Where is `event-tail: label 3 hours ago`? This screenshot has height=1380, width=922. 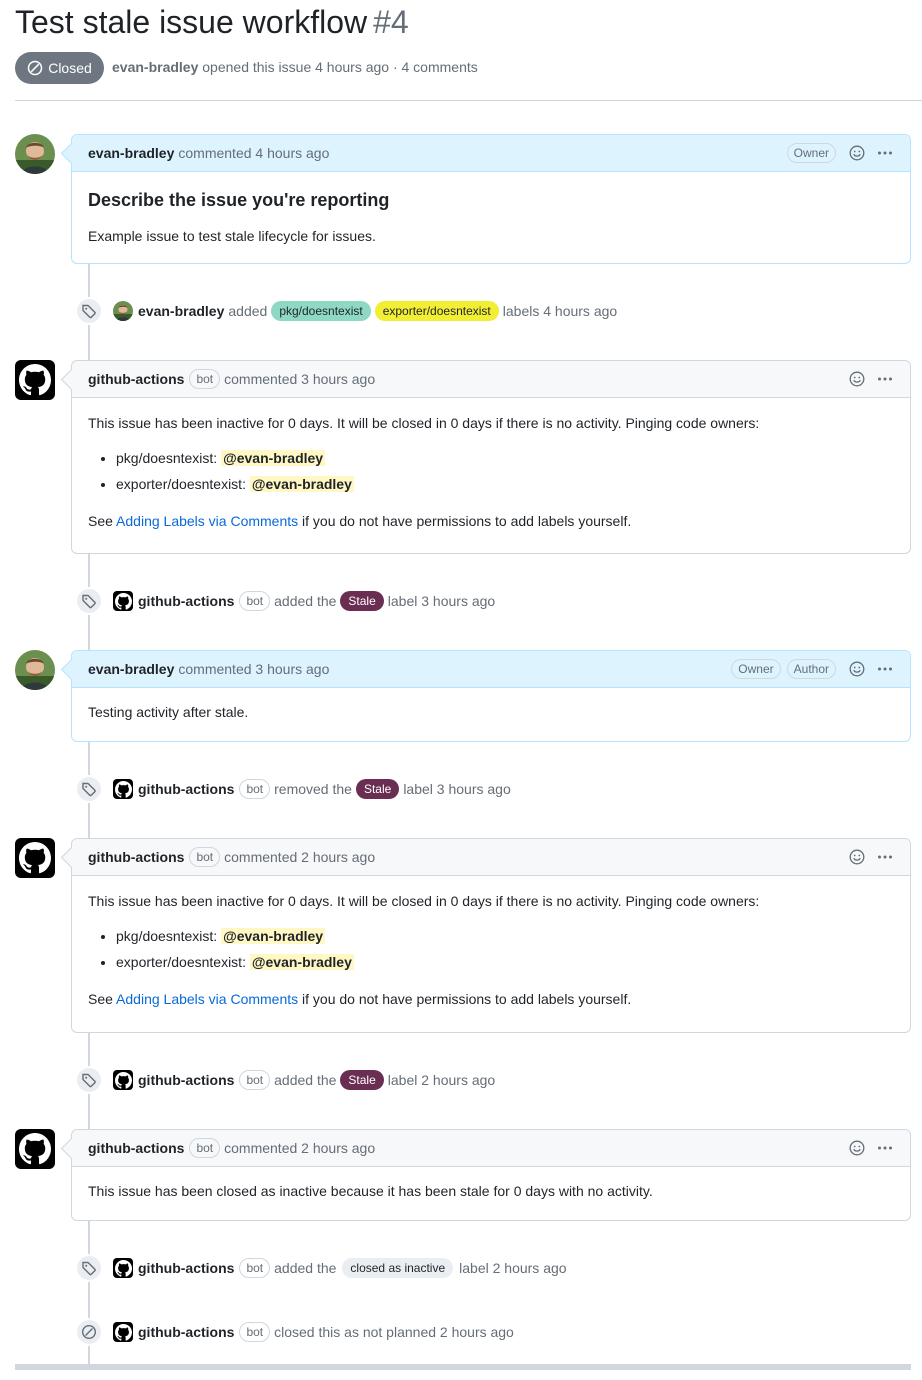 event-tail: label 3 hours ago is located at coordinates (457, 789).